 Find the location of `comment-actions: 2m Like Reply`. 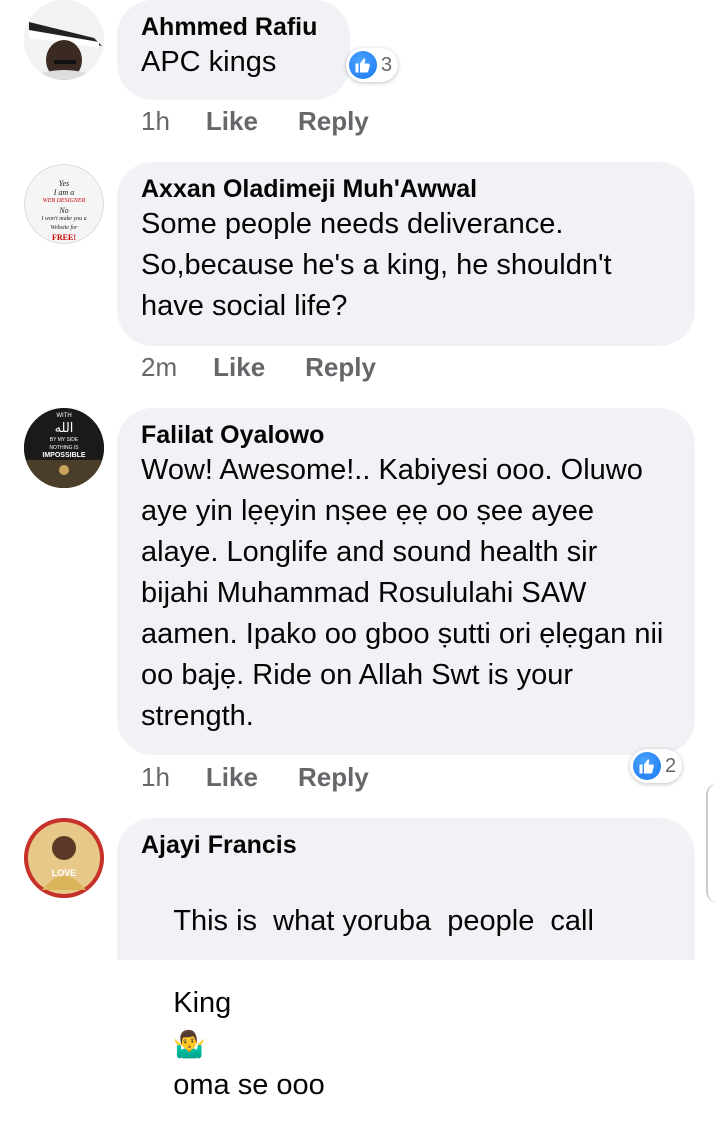

comment-actions: 2m Like Reply is located at coordinates (258, 367).